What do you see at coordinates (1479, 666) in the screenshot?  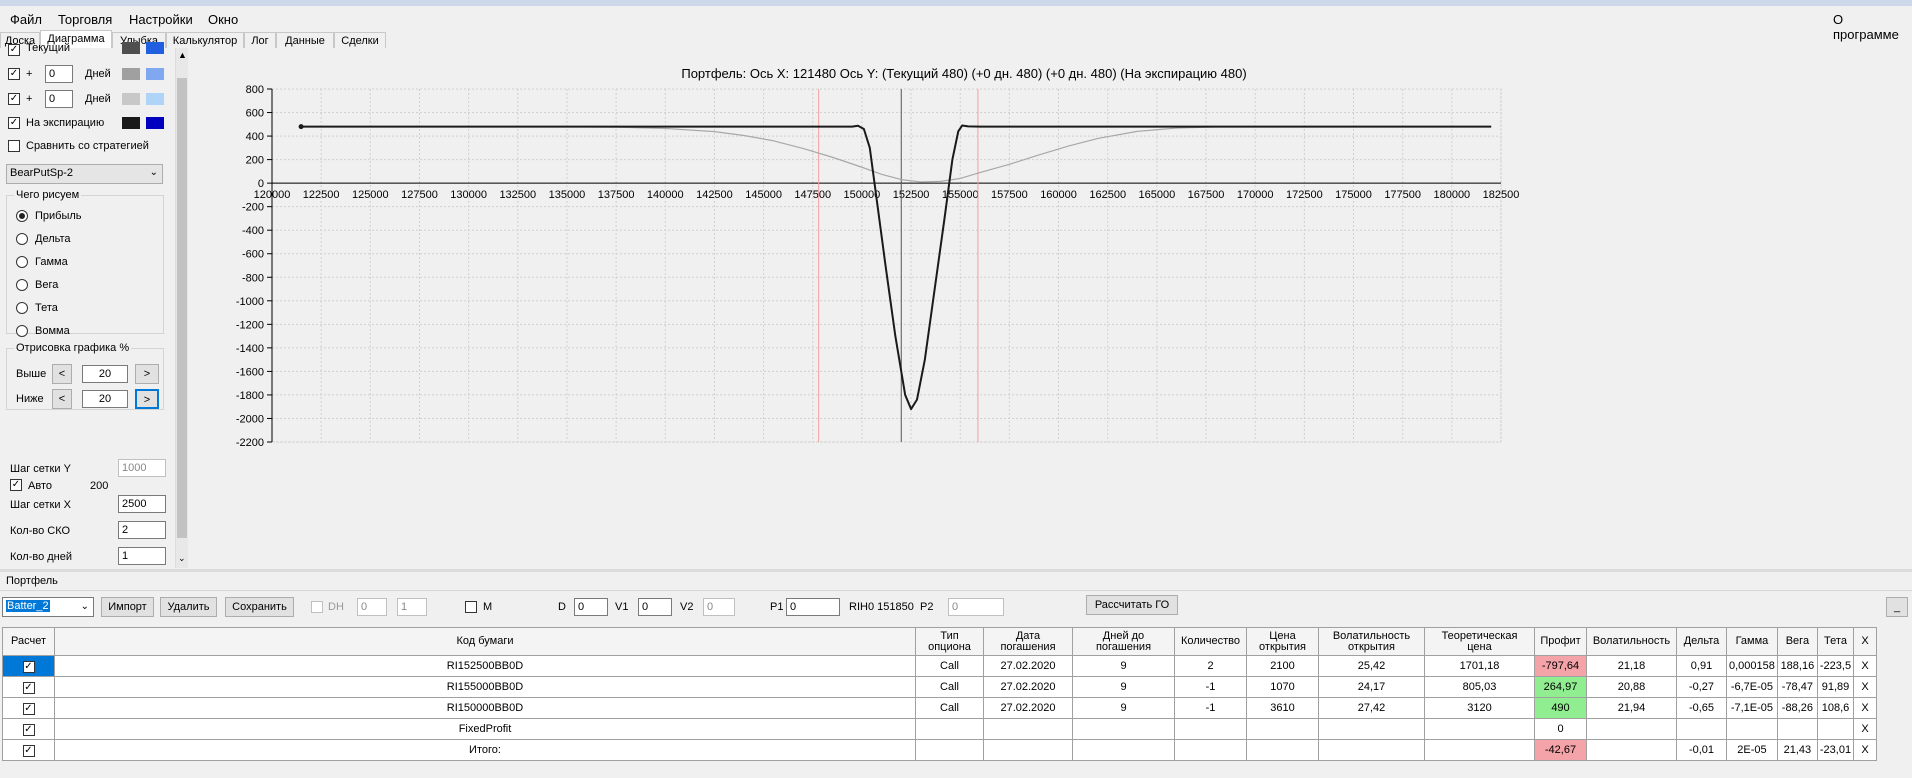 I see `table-cell: 1701,18` at bounding box center [1479, 666].